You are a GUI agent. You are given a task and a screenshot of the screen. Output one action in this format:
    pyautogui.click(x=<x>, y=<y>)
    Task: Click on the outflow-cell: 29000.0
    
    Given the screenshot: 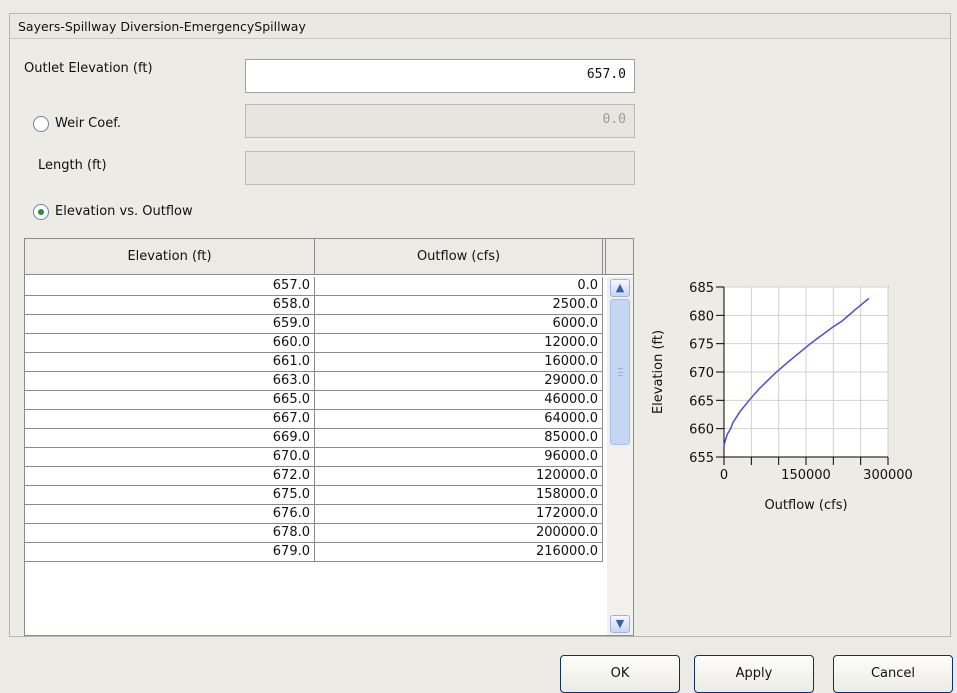 What is the action you would take?
    pyautogui.click(x=459, y=381)
    